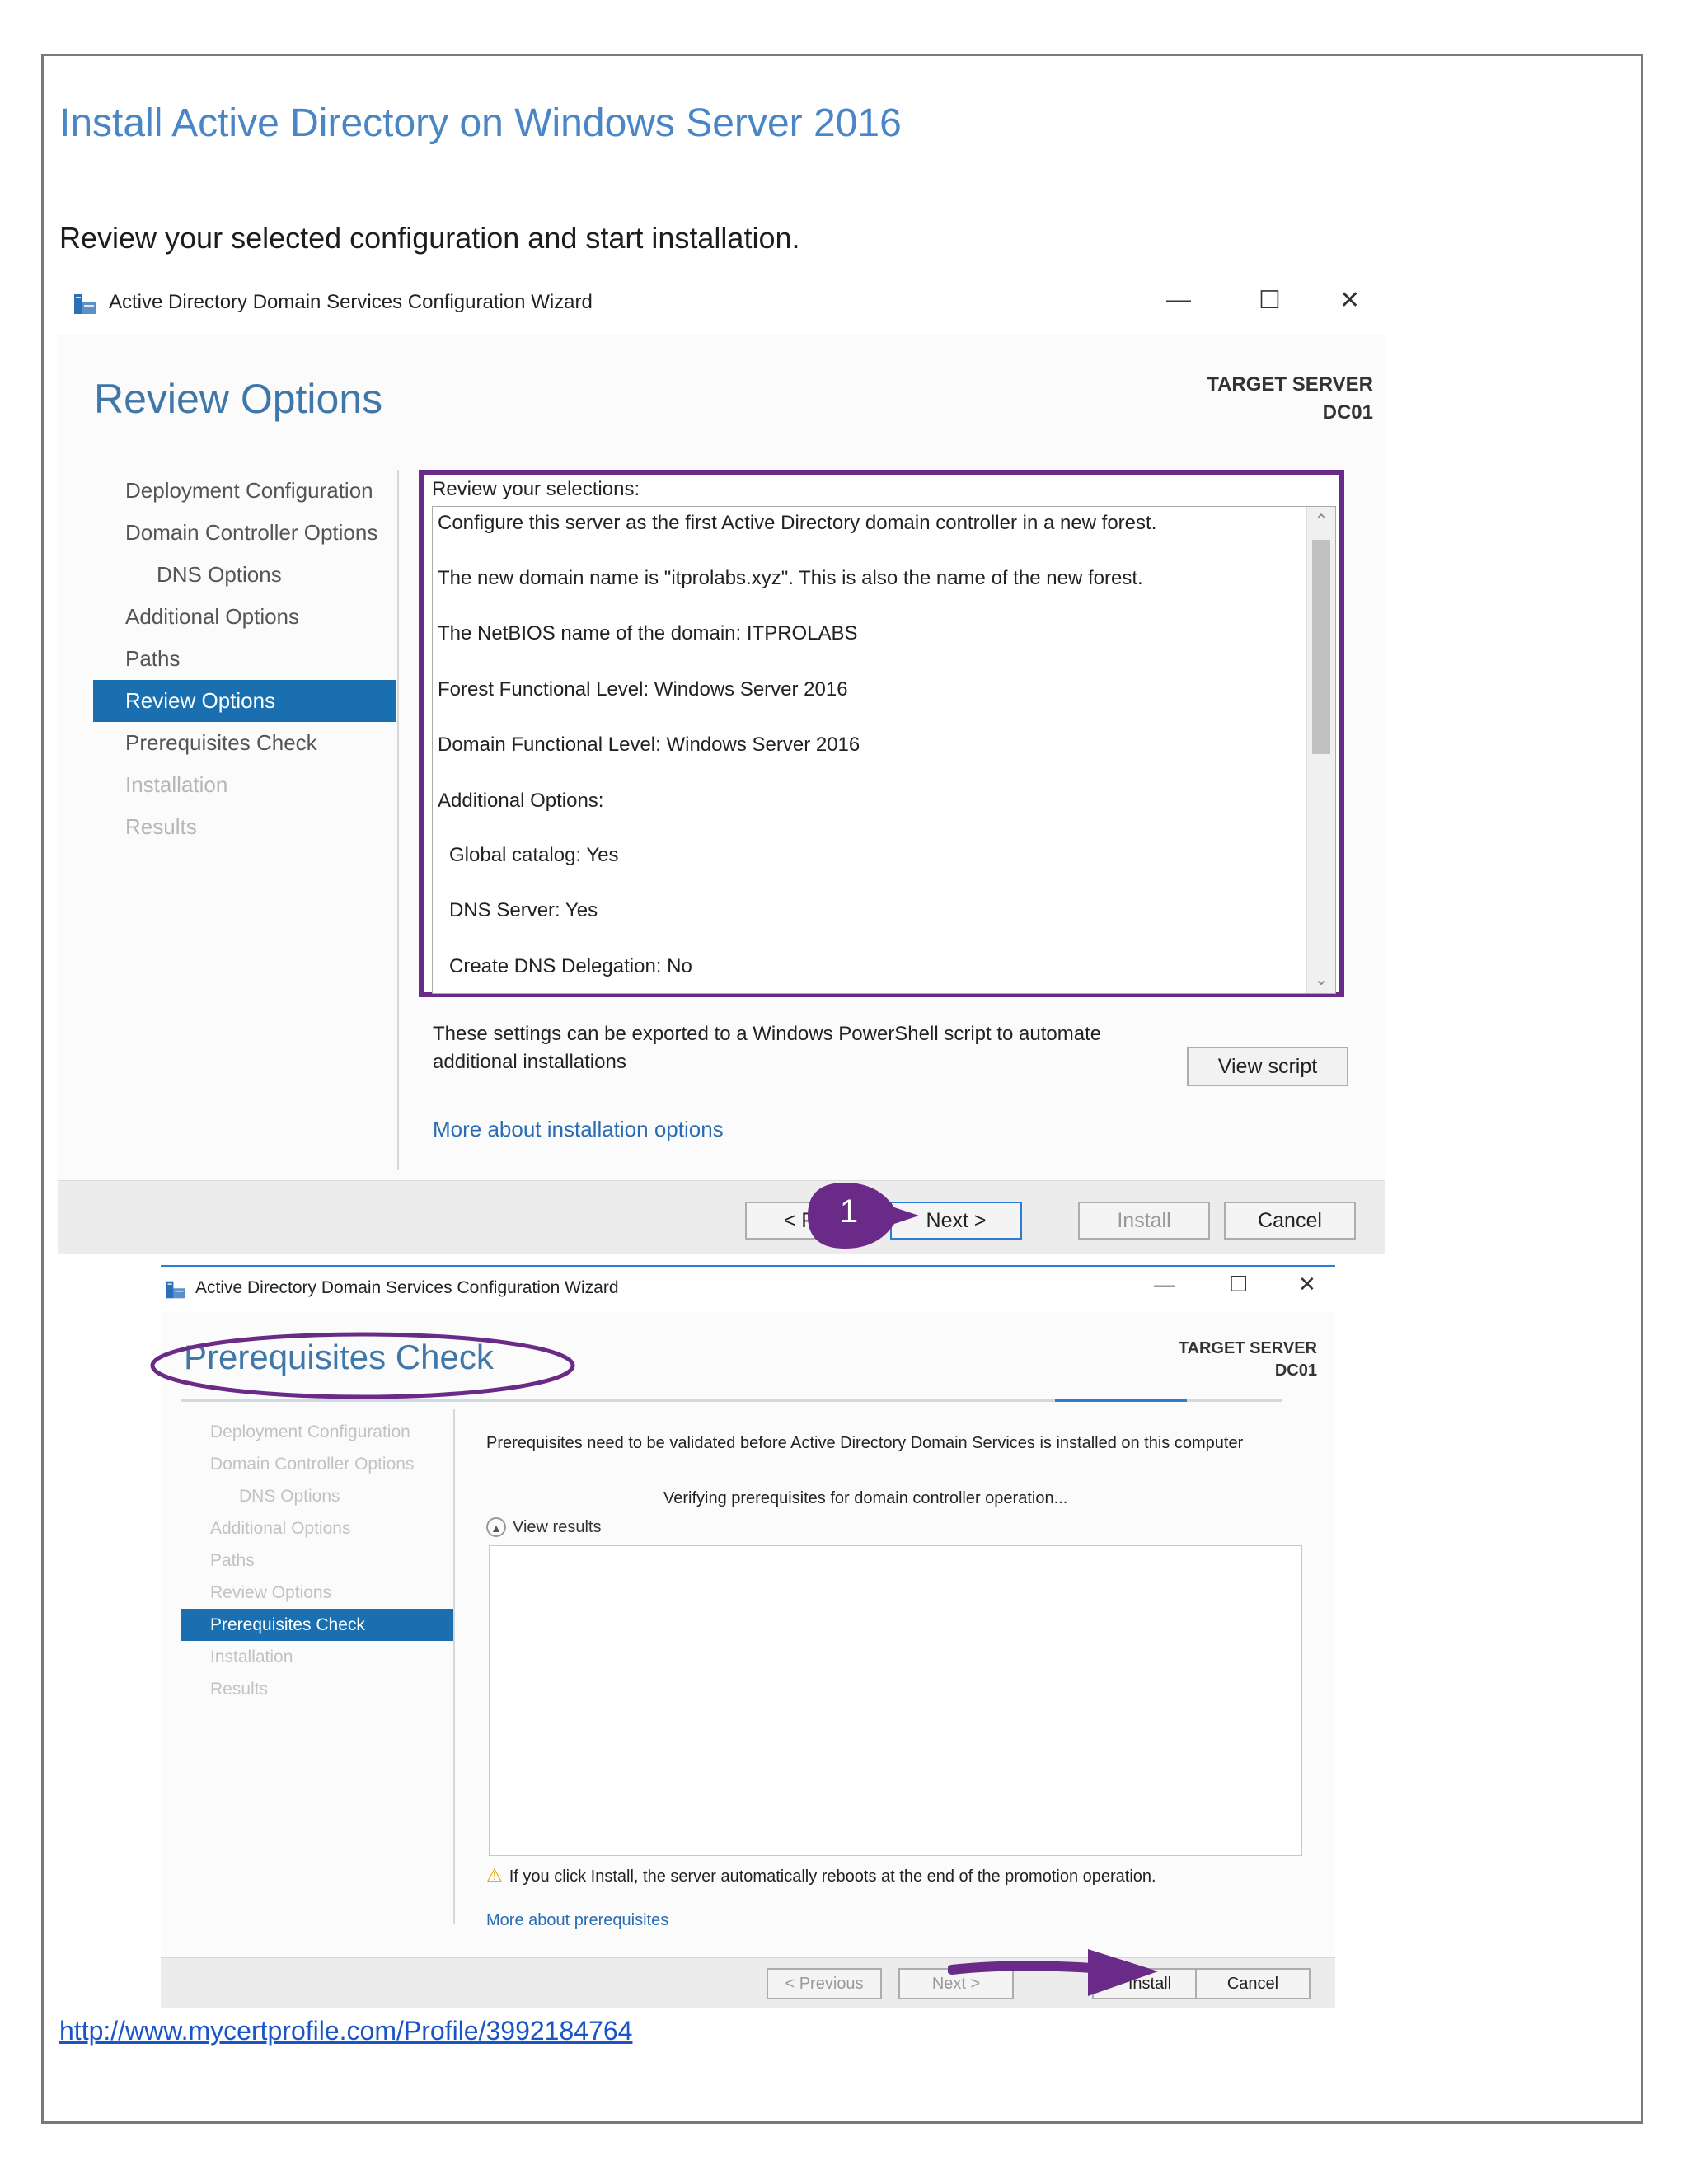 The width and height of the screenshot is (1688, 2184). What do you see at coordinates (1144, 1221) in the screenshot?
I see `install-button: Install` at bounding box center [1144, 1221].